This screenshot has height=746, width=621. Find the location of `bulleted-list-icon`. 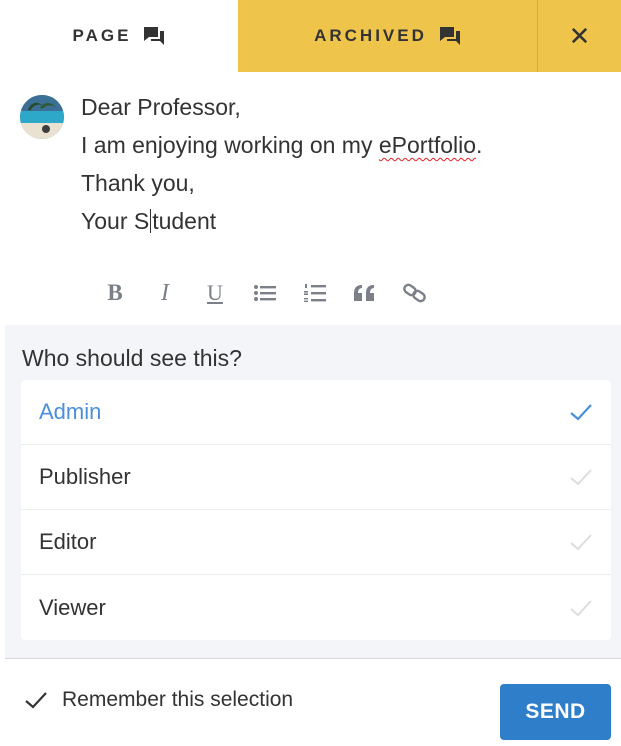

bulleted-list-icon is located at coordinates (265, 293).